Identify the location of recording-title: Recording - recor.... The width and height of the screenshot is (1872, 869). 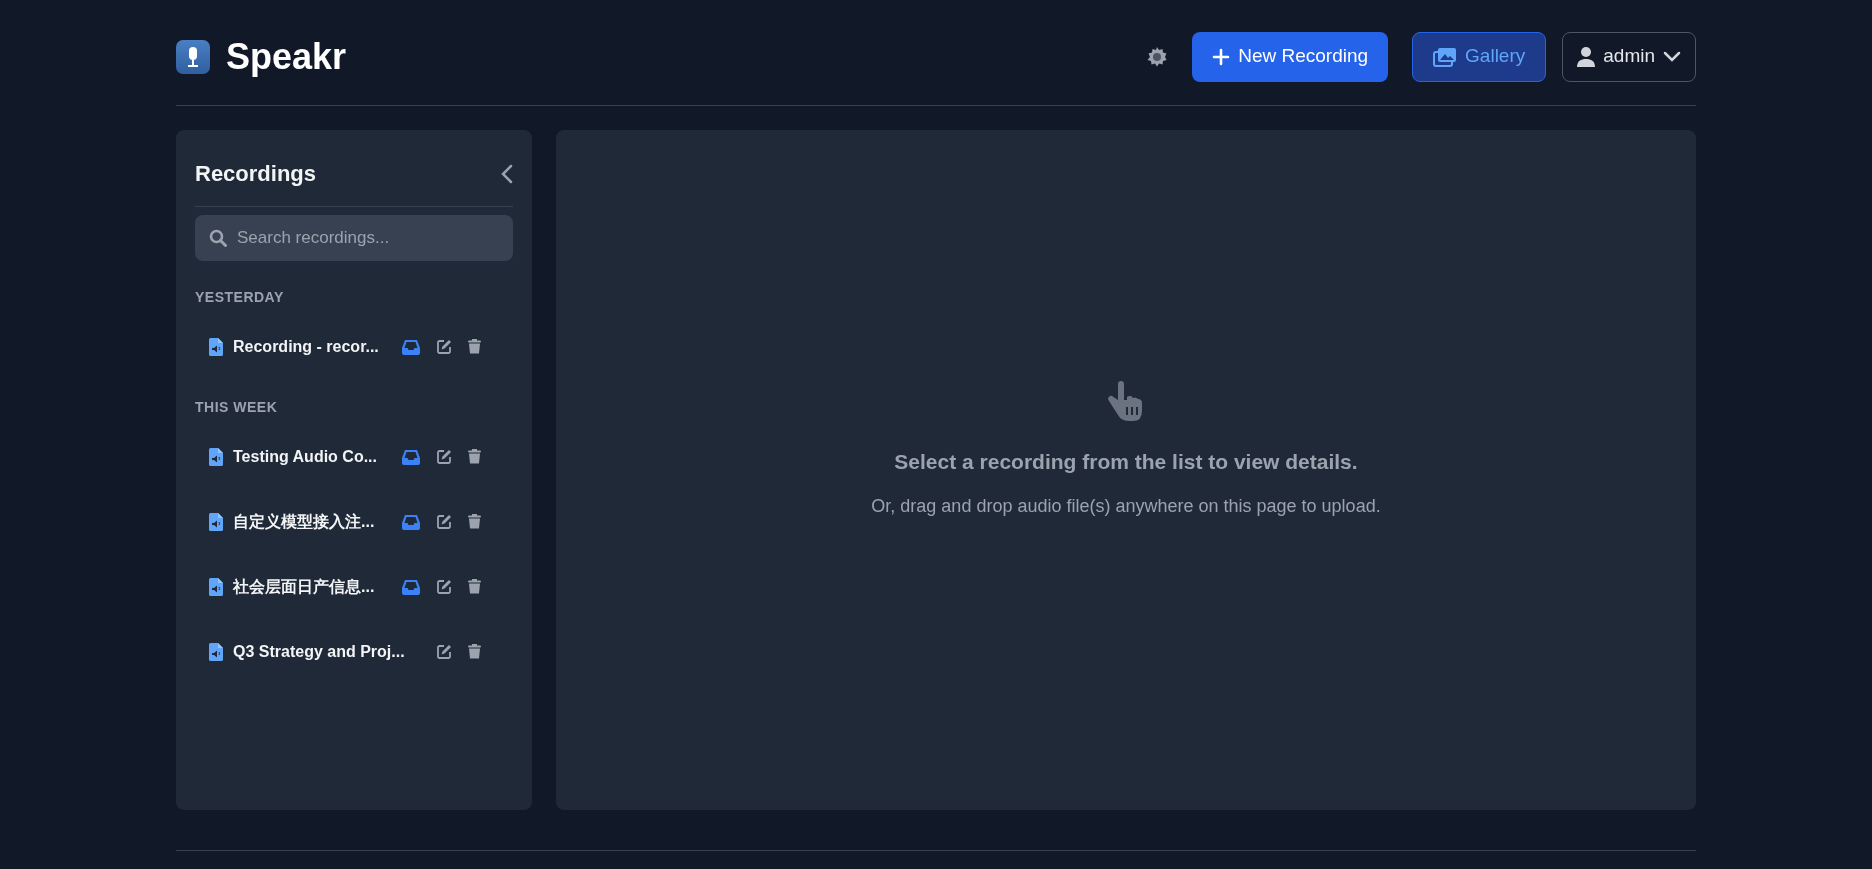
(306, 346).